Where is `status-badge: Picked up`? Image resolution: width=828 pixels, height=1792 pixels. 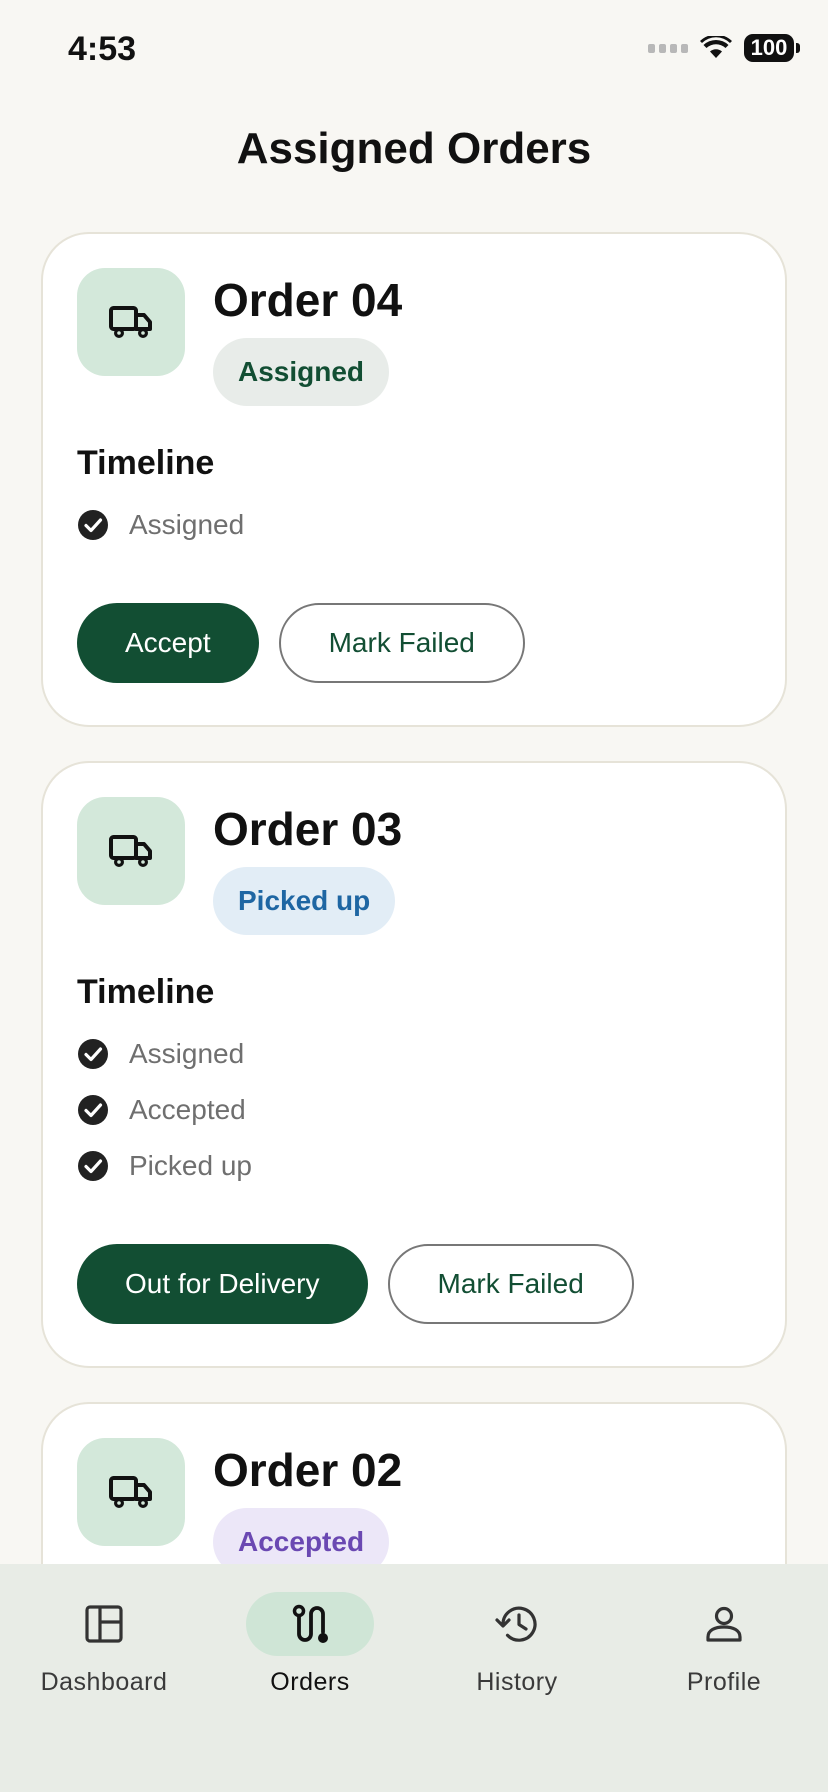 status-badge: Picked up is located at coordinates (304, 901).